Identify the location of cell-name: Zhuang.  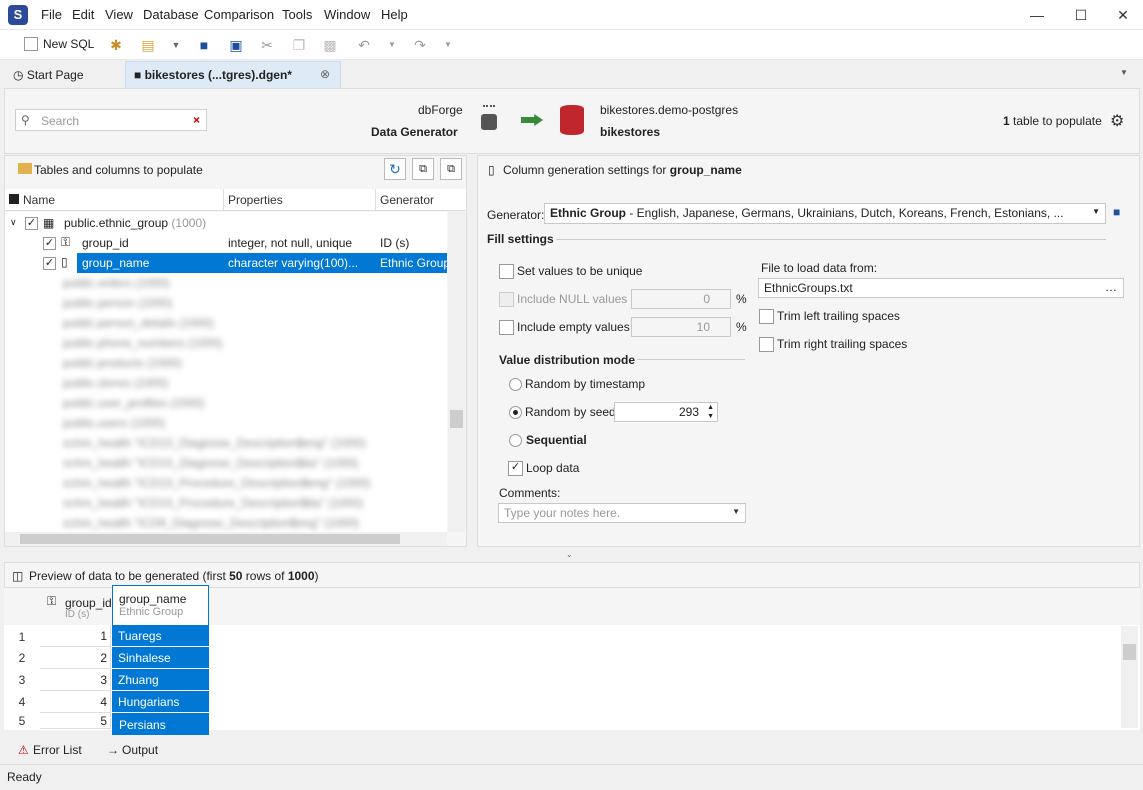
(160, 680).